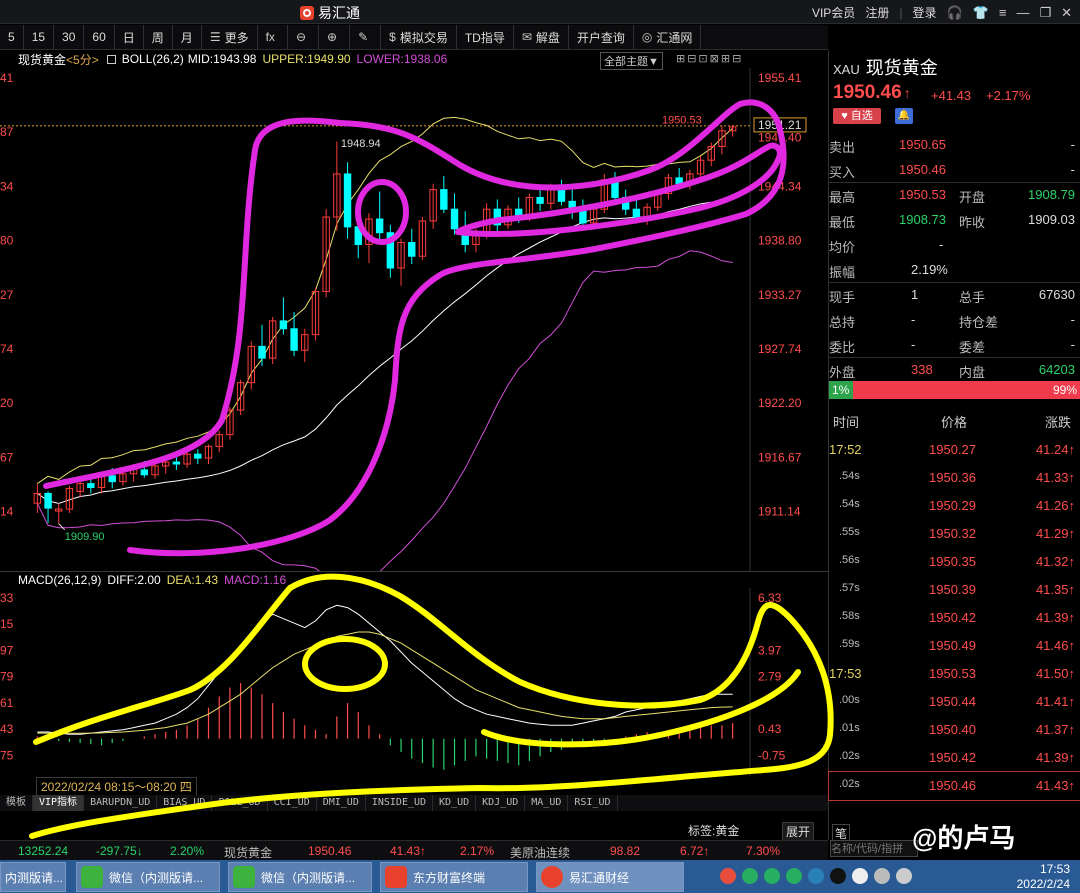 The width and height of the screenshot is (1080, 893). Describe the element at coordinates (185, 803) in the screenshot. I see `indicator-tab-3: BIAS_UD` at that location.